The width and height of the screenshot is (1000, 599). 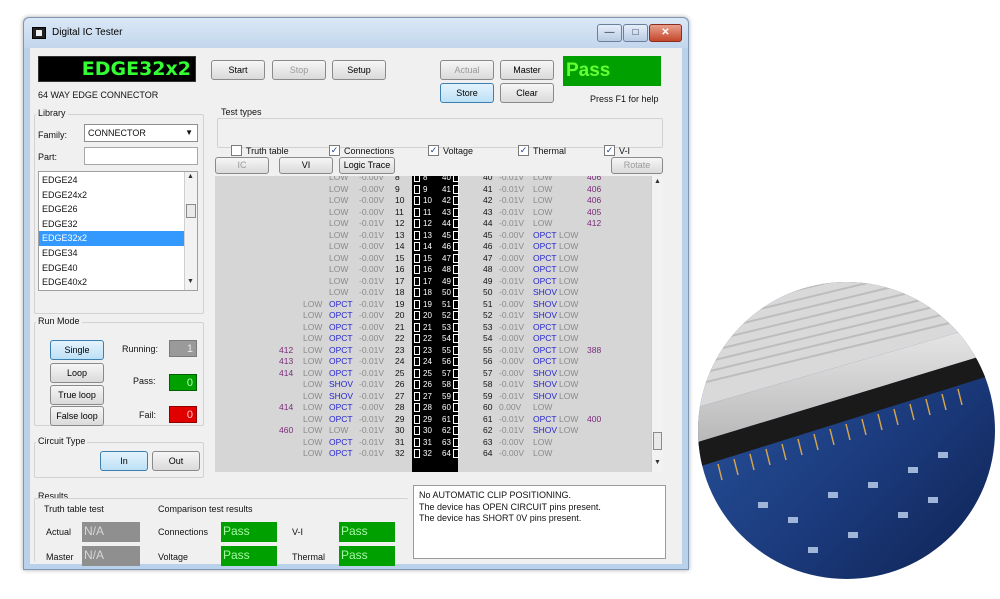 What do you see at coordinates (112, 209) in the screenshot?
I see `part-list-item: EDGE26` at bounding box center [112, 209].